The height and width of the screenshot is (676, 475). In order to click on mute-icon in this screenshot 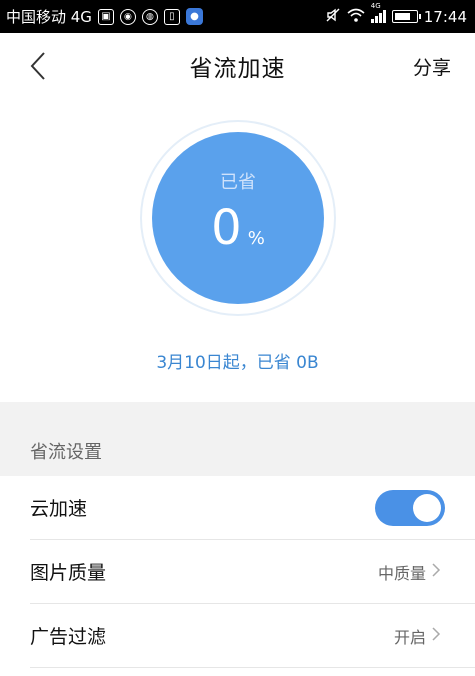, I will do `click(333, 17)`.